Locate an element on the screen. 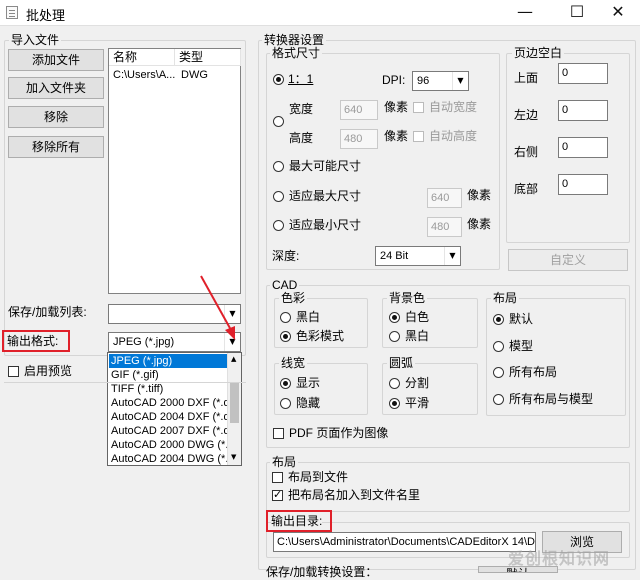  one-to-one-radio is located at coordinates (278, 79).